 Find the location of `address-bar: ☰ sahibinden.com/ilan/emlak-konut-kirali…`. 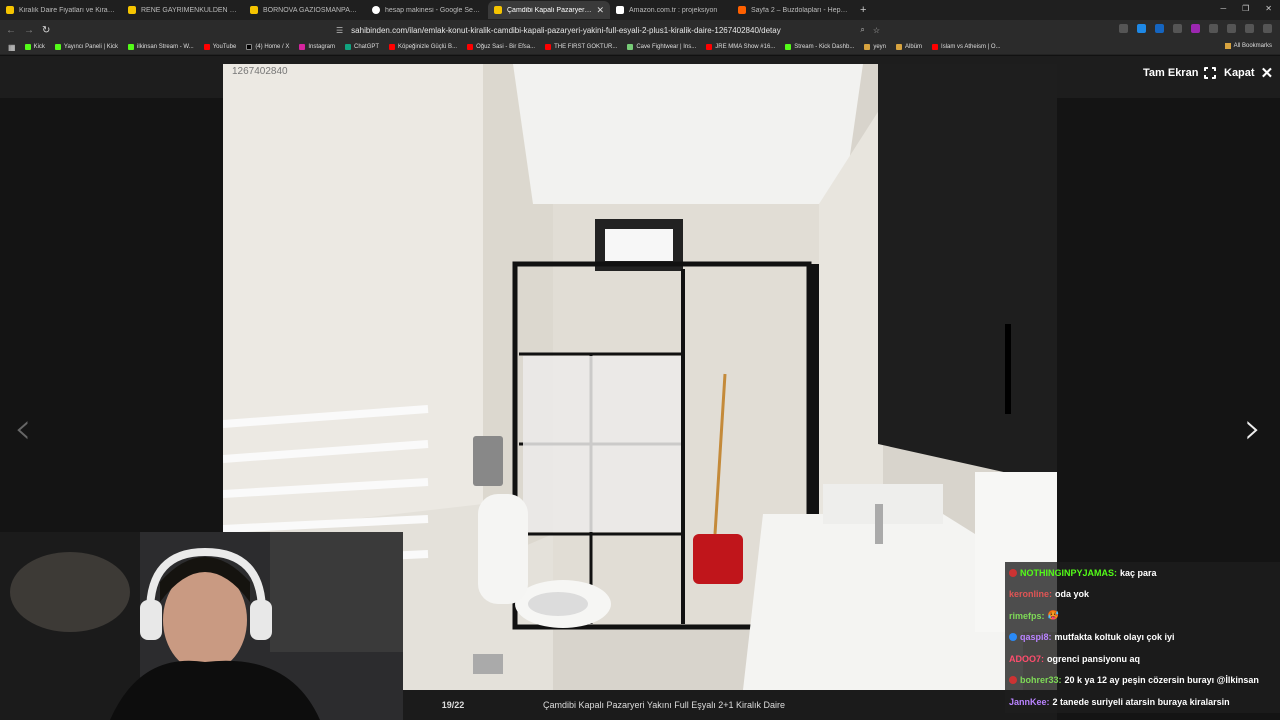

address-bar: ☰ sahibinden.com/ilan/emlak-konut-kirali… is located at coordinates (608, 30).